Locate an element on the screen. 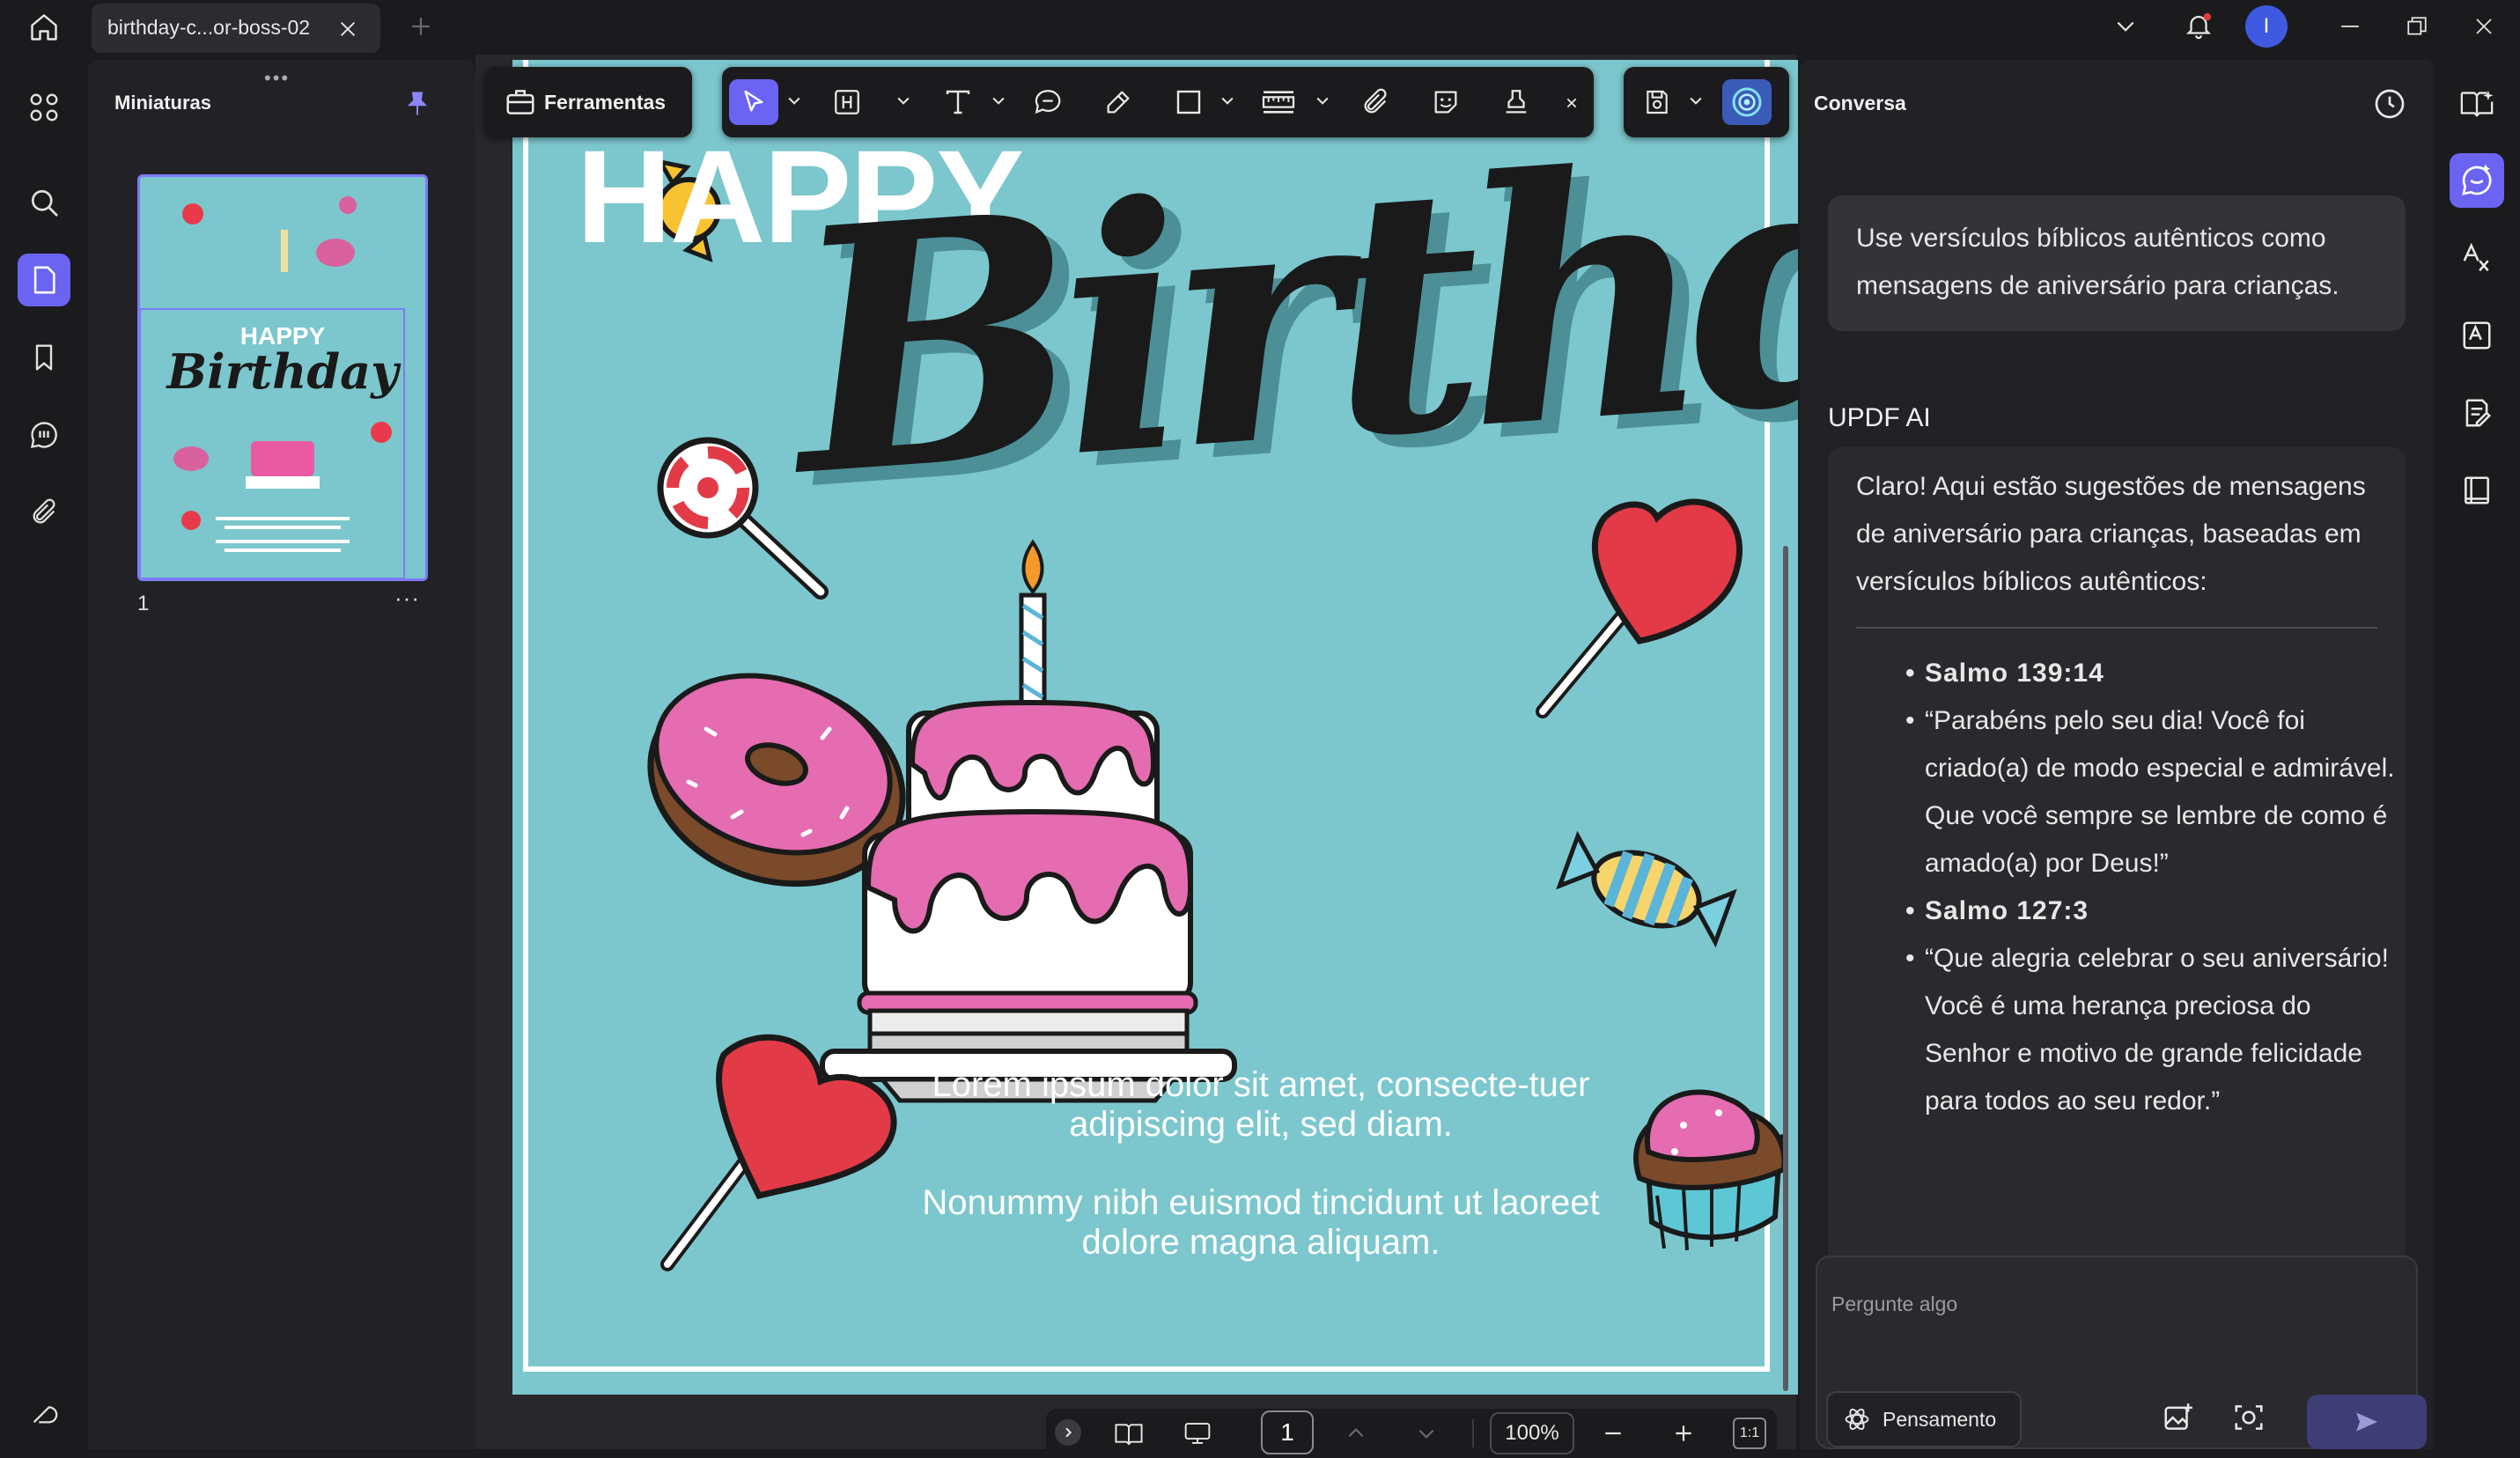 This screenshot has height=1458, width=2520. sticker-tool-button is located at coordinates (1445, 102).